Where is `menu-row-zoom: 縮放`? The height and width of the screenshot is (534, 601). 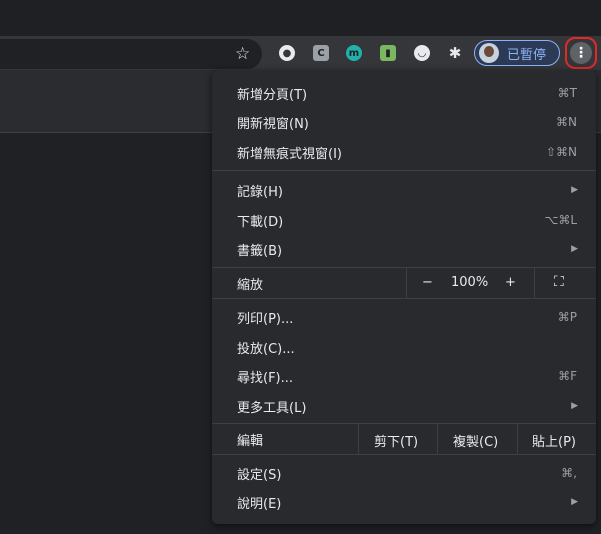 menu-row-zoom: 縮放 is located at coordinates (404, 283).